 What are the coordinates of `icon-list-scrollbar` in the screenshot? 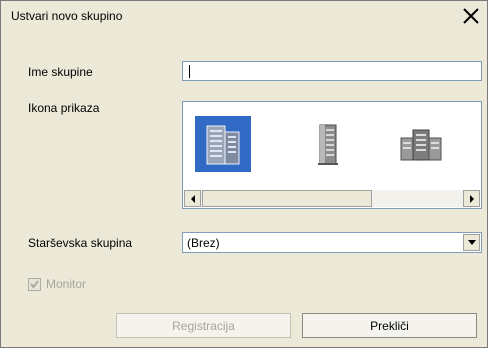 It's located at (332, 198).